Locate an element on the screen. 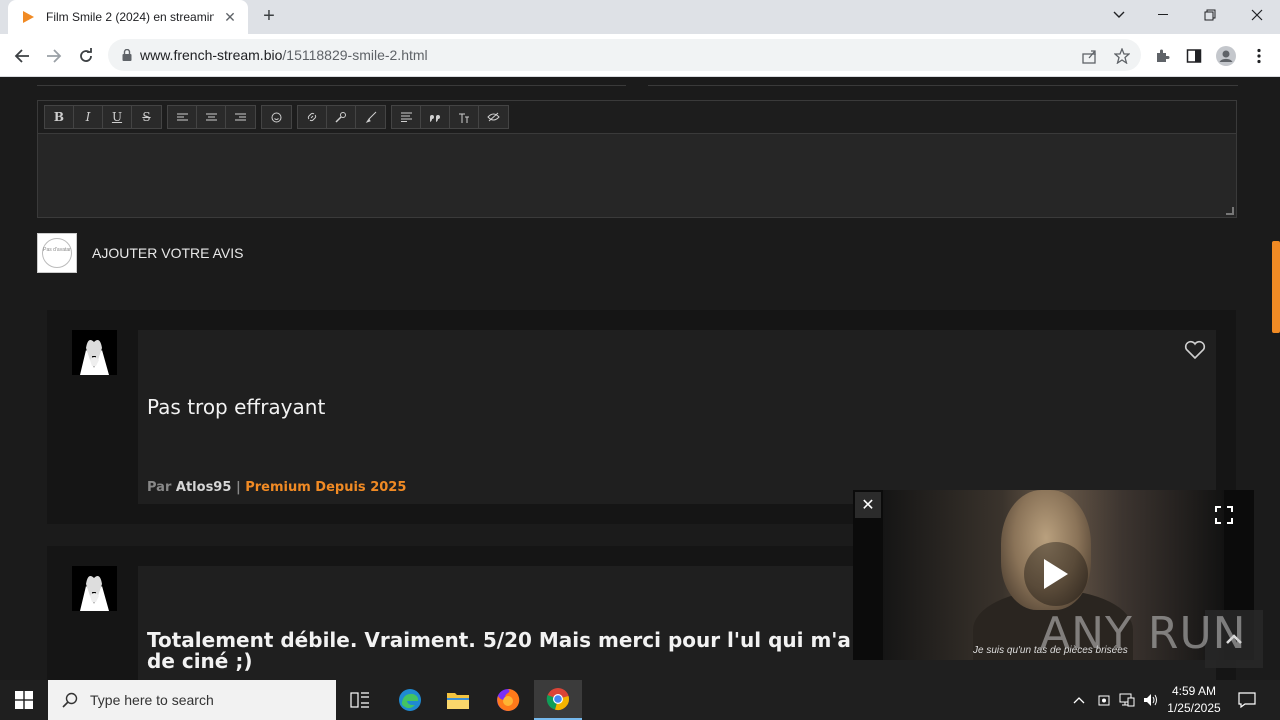 Image resolution: width=1280 pixels, height=720 pixels. tab-close-icon: ✕ is located at coordinates (230, 17).